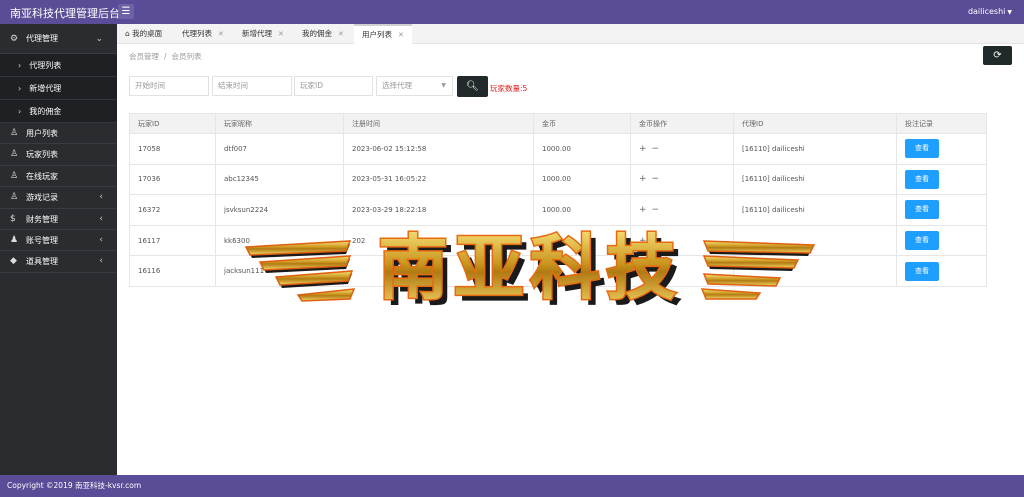 The width and height of the screenshot is (1024, 497). Describe the element at coordinates (45, 65) in the screenshot. I see `sidebar-subitem-label: 代理列表` at that location.